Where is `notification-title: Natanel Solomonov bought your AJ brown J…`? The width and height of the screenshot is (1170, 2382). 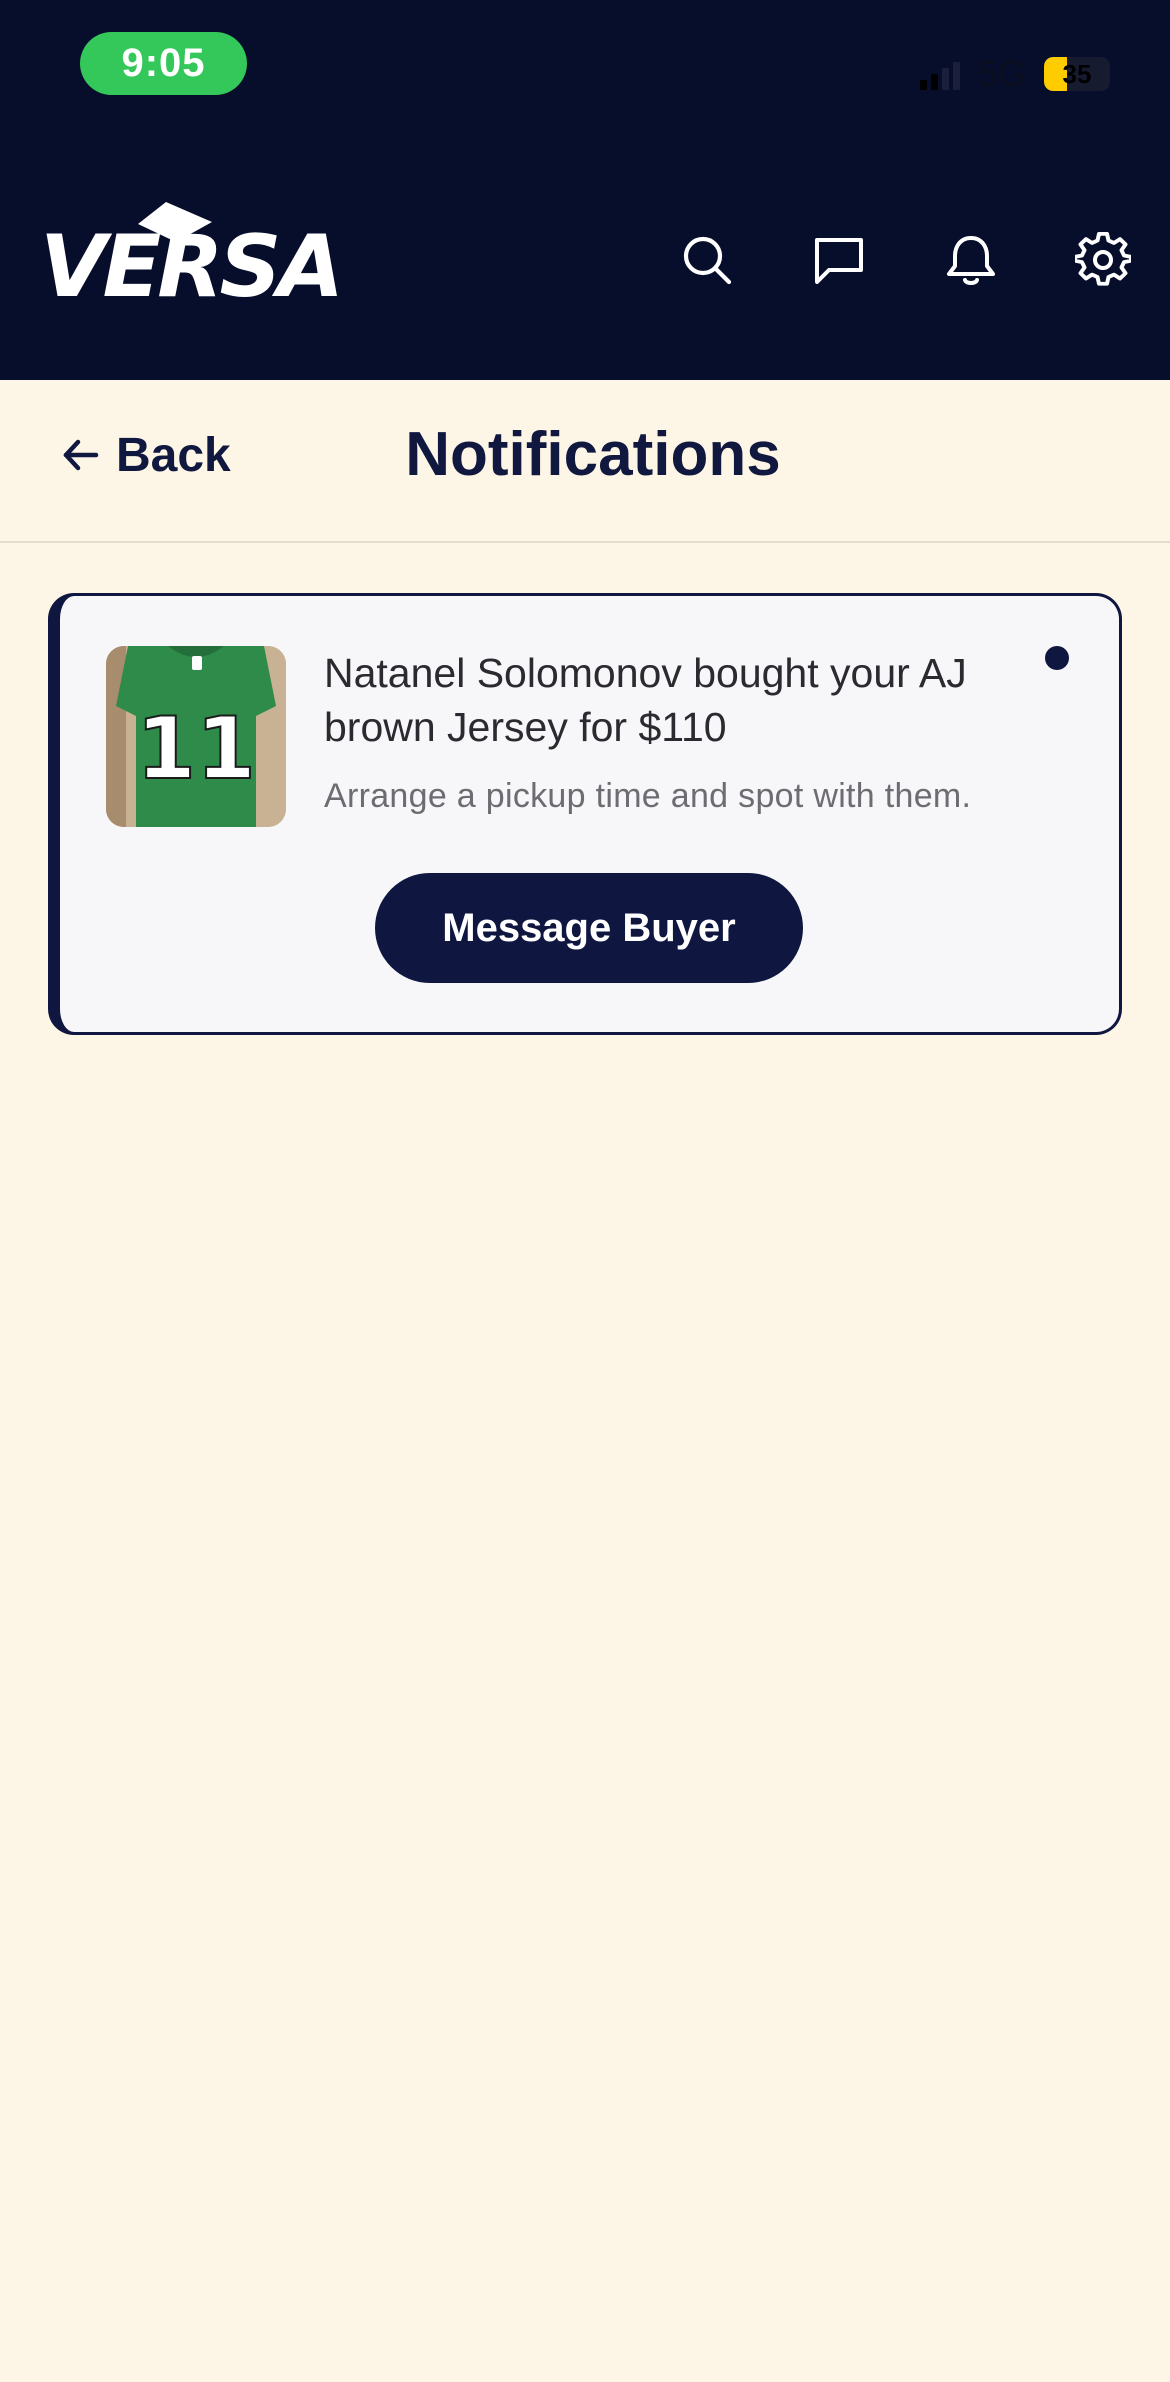 notification-title: Natanel Solomonov bought your AJ brown J… is located at coordinates (645, 700).